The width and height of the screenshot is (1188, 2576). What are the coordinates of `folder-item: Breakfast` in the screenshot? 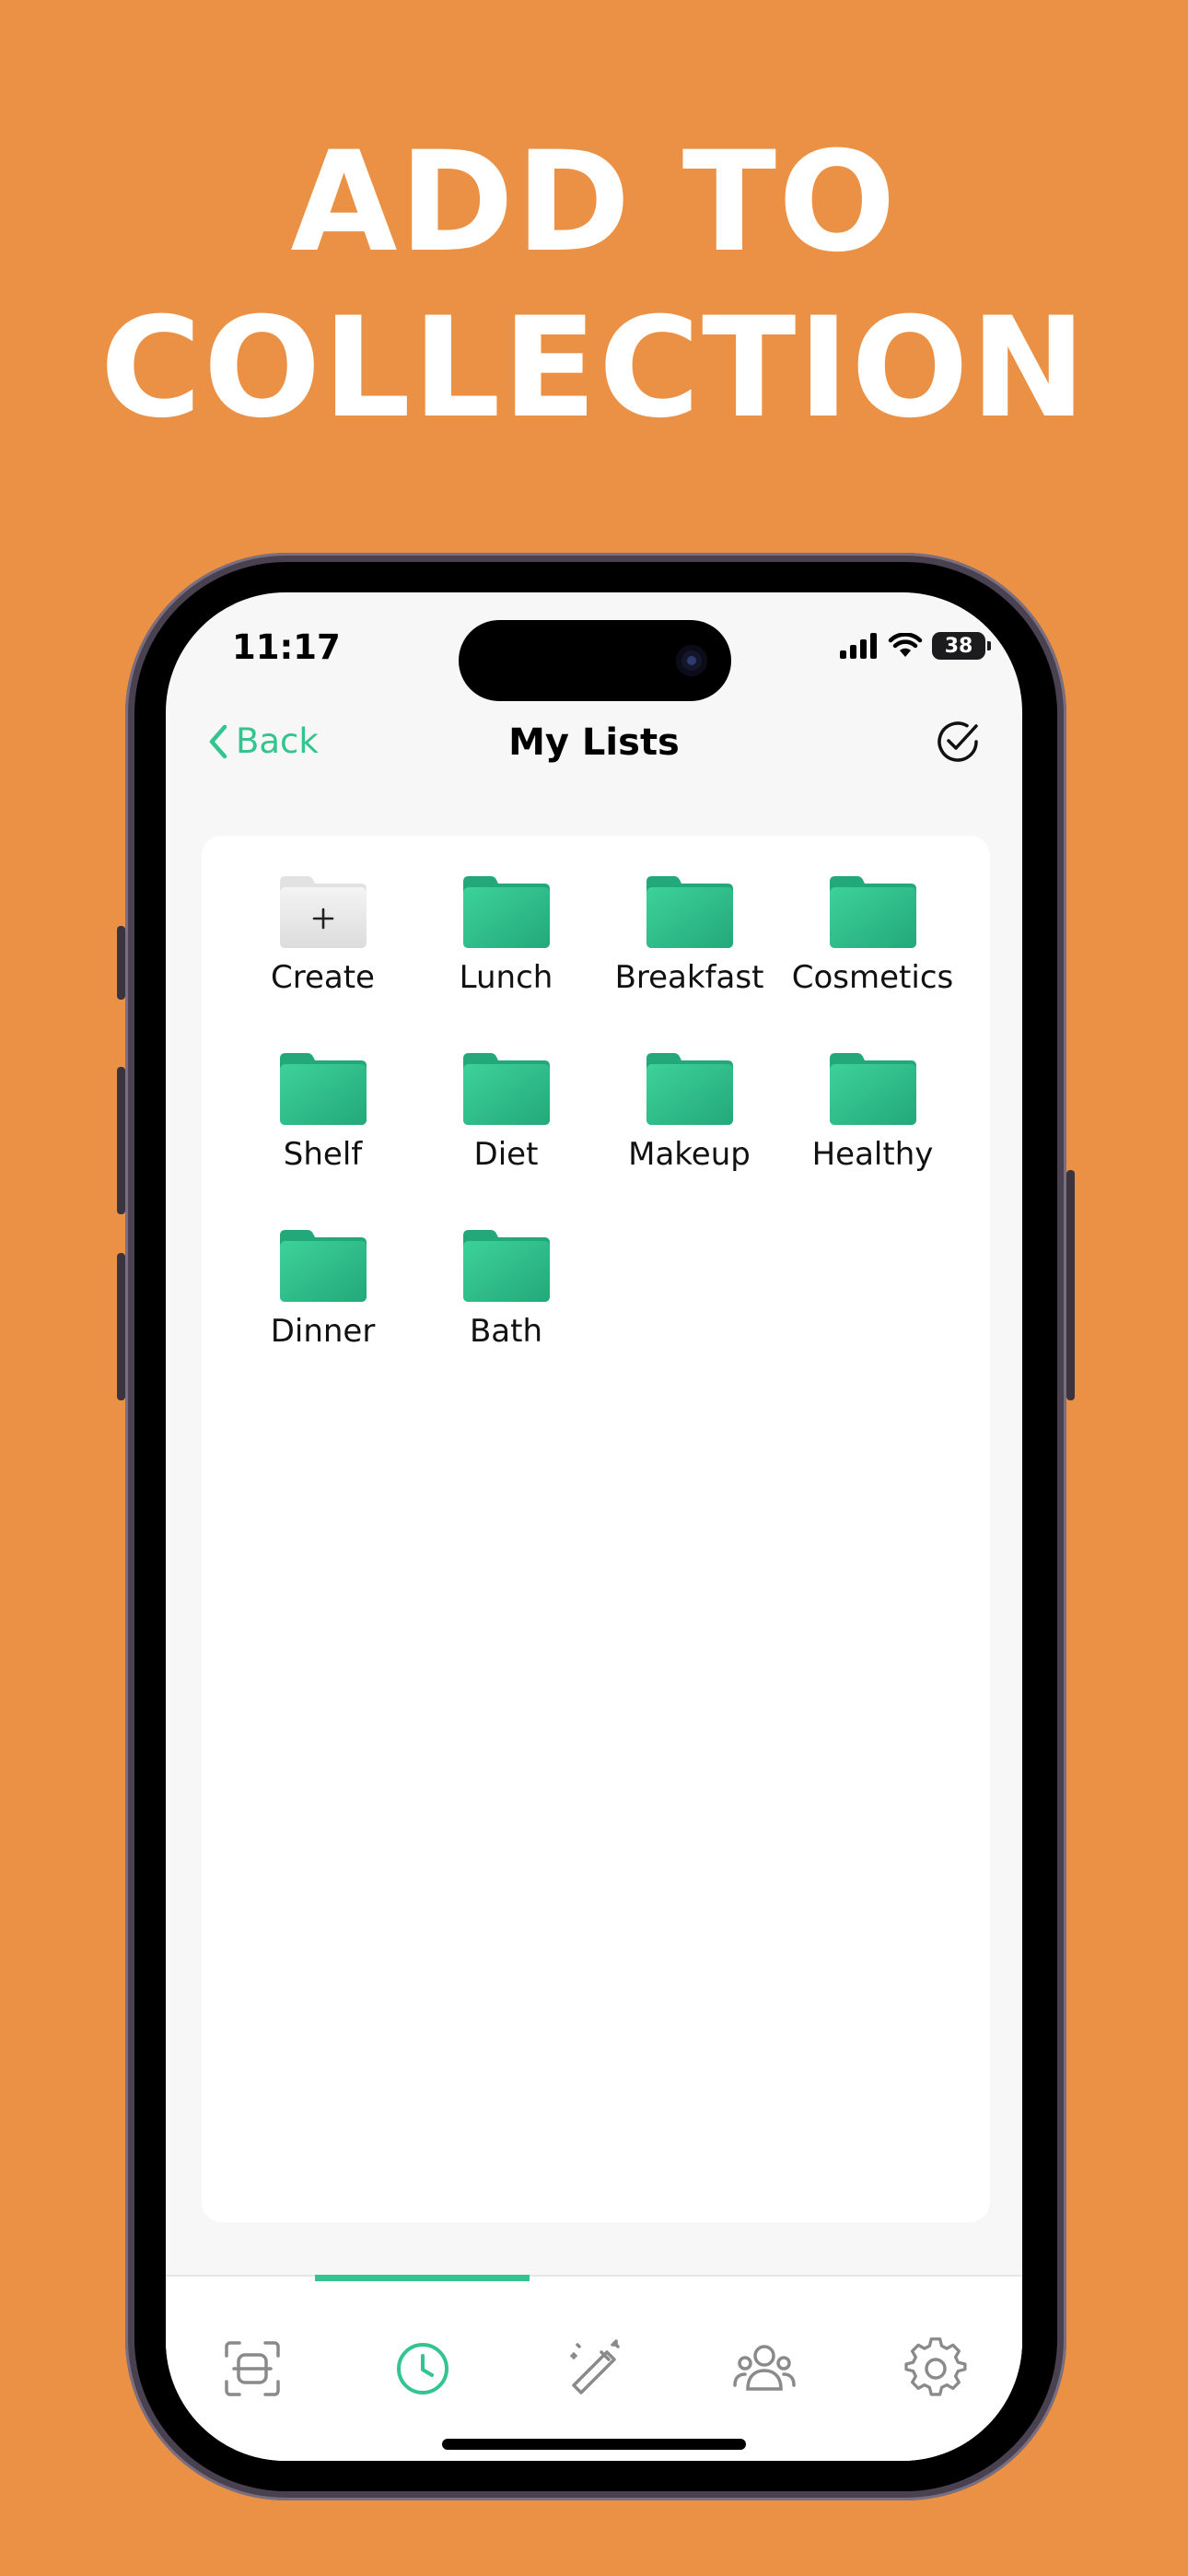 It's located at (689, 950).